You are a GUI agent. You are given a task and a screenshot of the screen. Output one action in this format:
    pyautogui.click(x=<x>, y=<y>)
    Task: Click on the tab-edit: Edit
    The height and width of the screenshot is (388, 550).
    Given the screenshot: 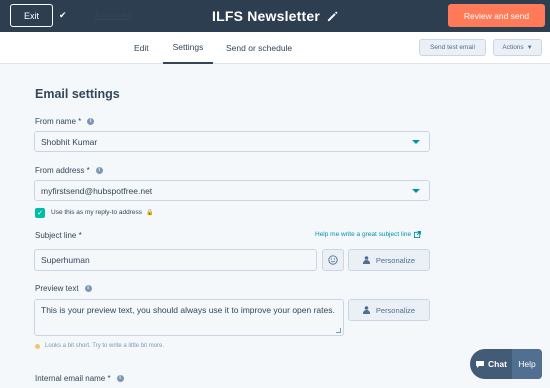 What is the action you would take?
    pyautogui.click(x=141, y=48)
    